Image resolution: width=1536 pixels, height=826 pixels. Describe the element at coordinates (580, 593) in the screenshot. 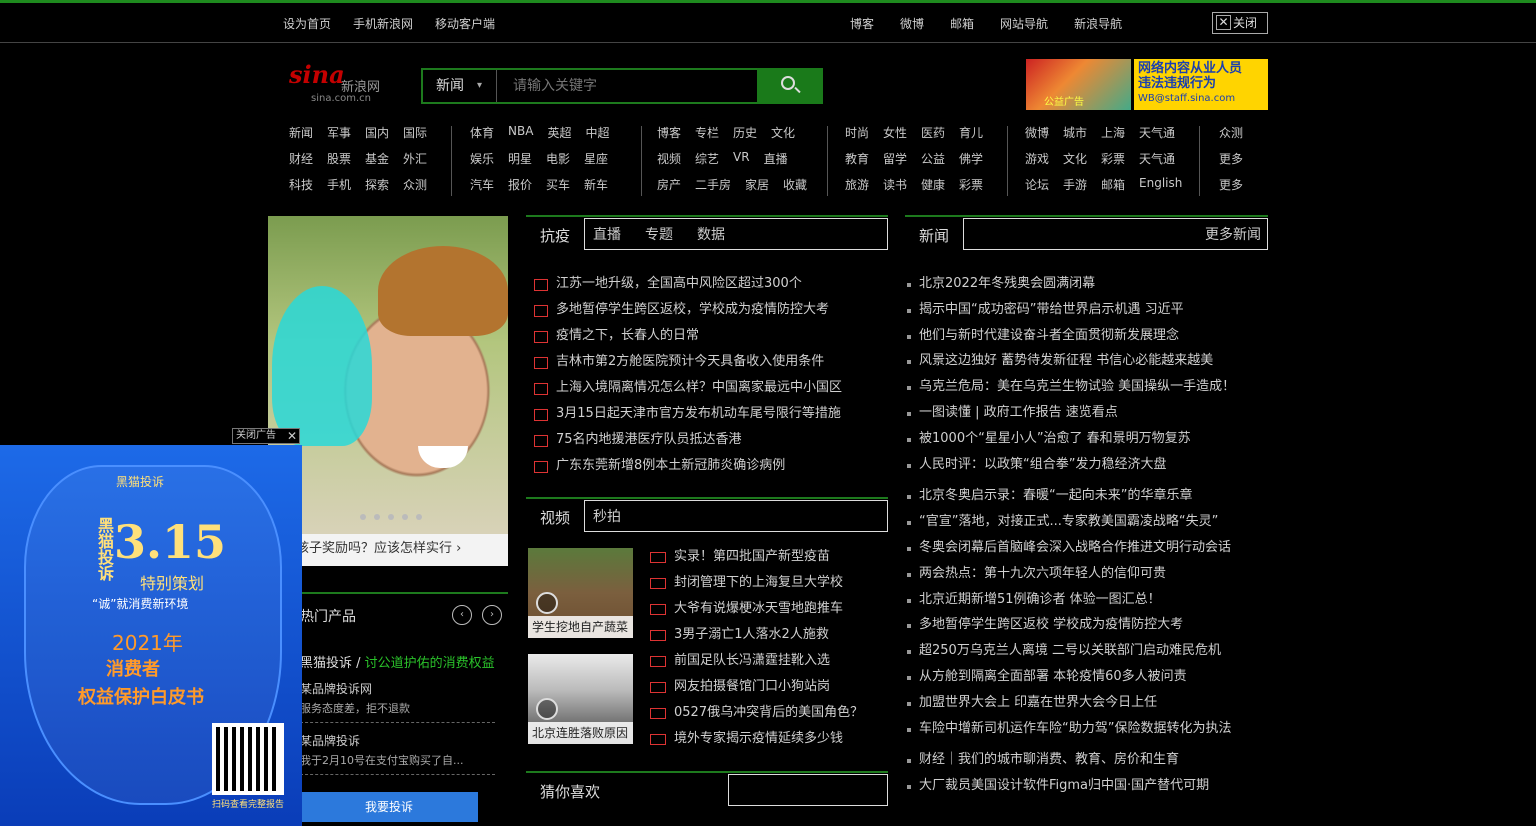

I see `video-thumb: 学生挖地自产蔬菜` at that location.